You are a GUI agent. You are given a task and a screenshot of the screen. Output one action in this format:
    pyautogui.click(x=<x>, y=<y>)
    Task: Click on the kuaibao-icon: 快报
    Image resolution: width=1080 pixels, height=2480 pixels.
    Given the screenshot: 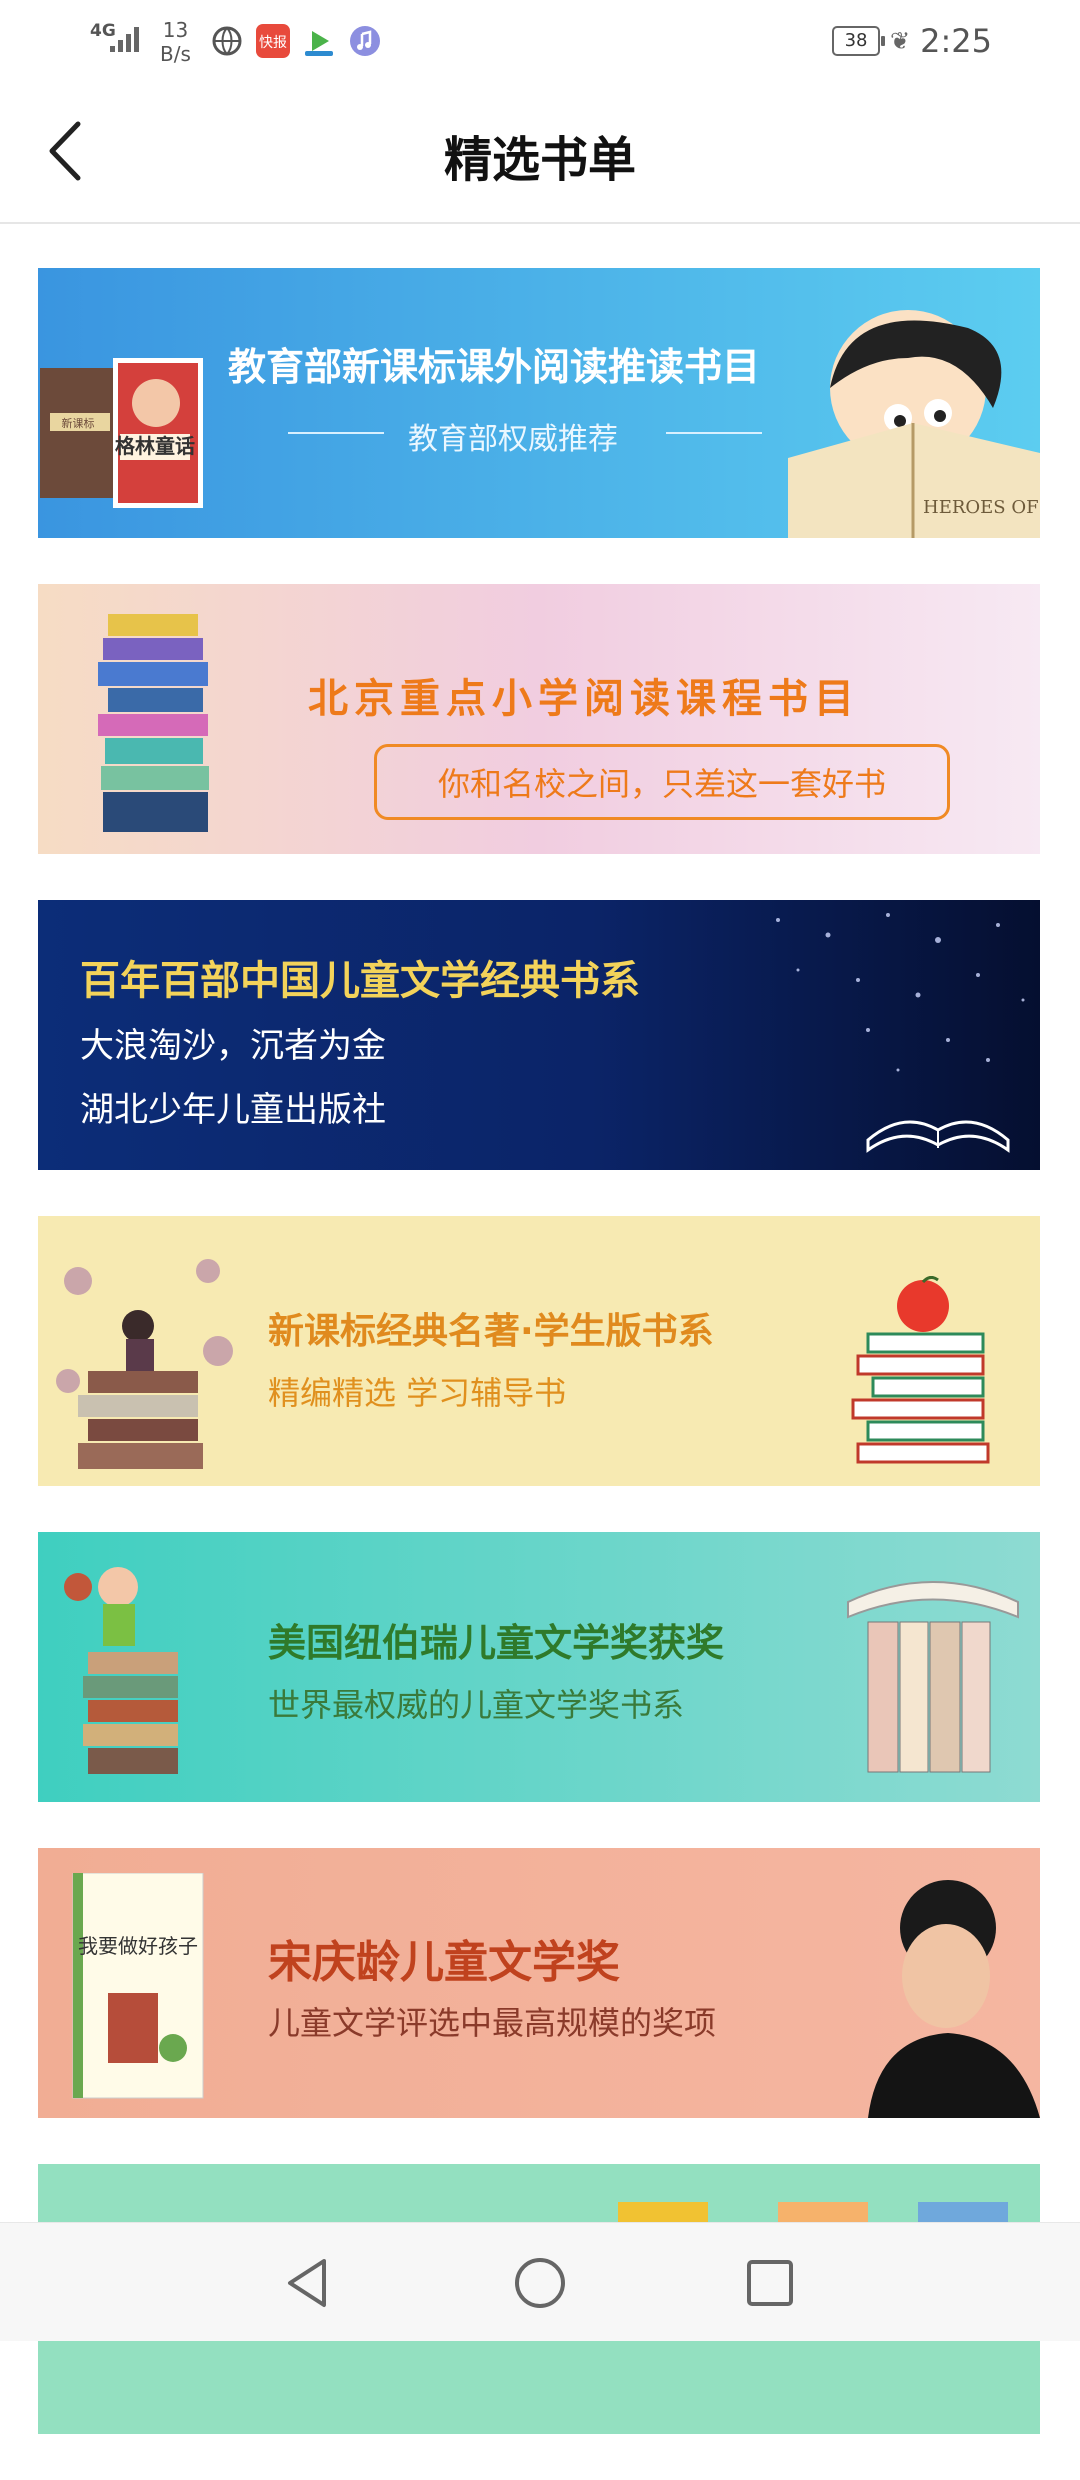 What is the action you would take?
    pyautogui.click(x=273, y=41)
    